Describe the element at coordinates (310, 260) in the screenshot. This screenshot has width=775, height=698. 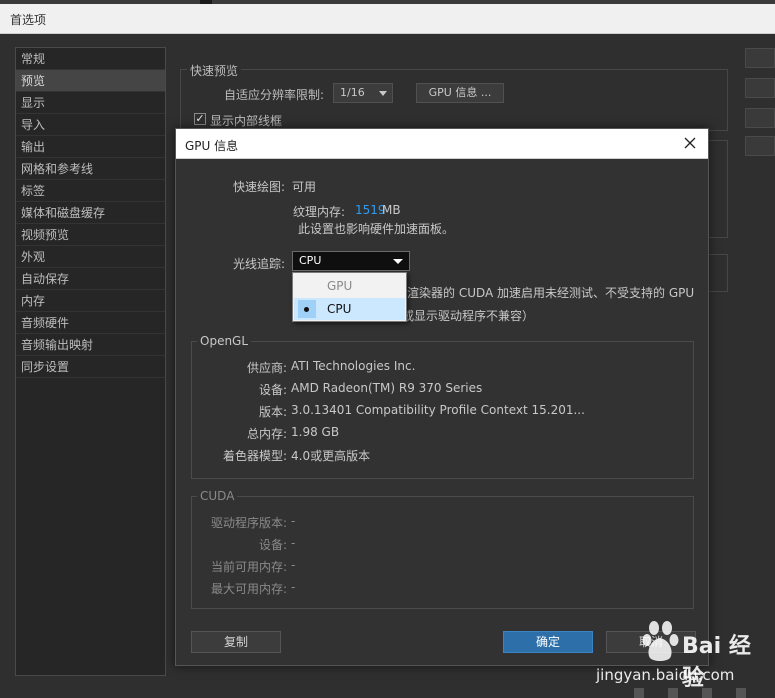
I see `ray-tracer-selected-value: CPU` at that location.